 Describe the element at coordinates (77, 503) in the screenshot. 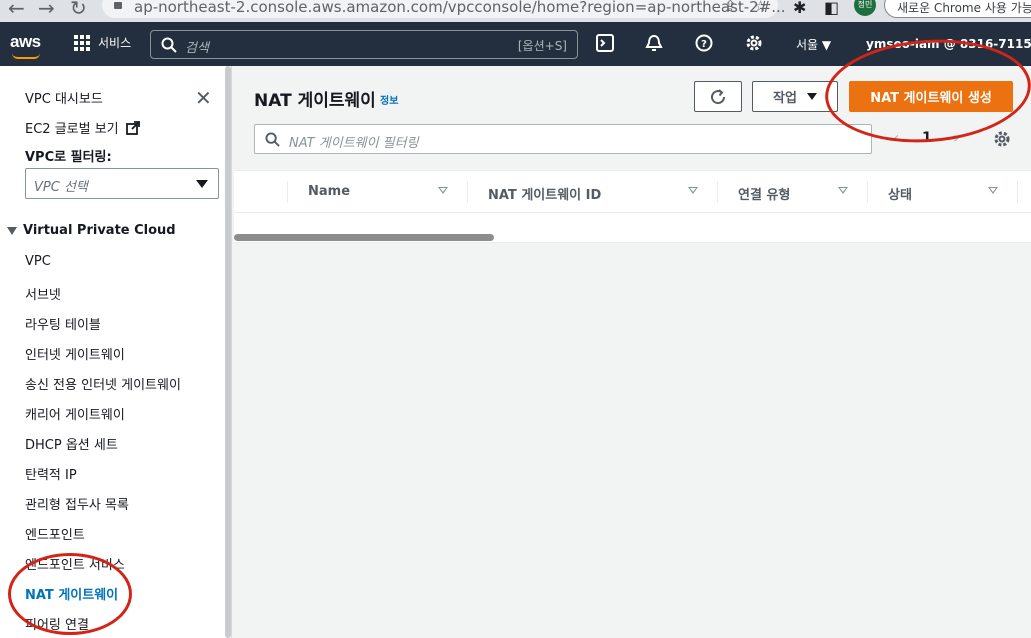

I see `sidebar-item-8: 관리형 접두사 목록` at that location.